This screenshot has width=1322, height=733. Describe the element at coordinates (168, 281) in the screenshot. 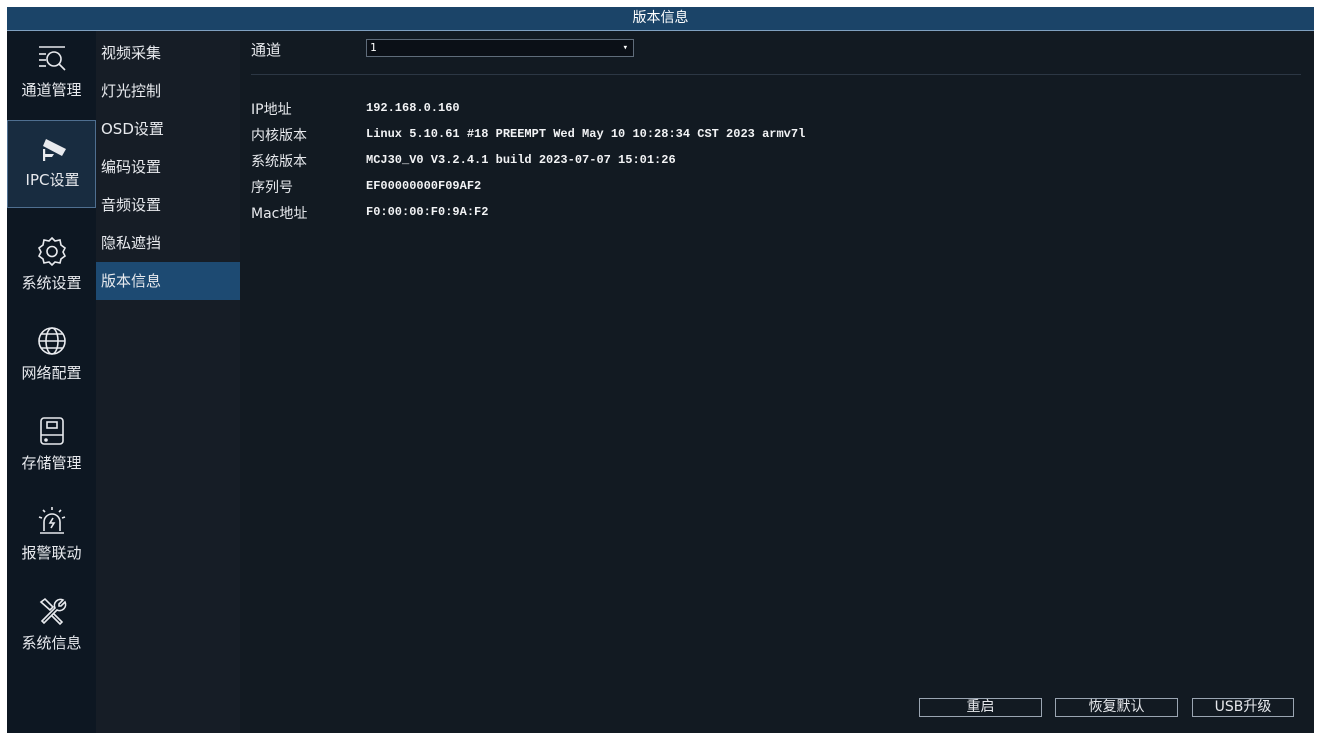

I see `submenu-item-version-info: 版本信息` at that location.